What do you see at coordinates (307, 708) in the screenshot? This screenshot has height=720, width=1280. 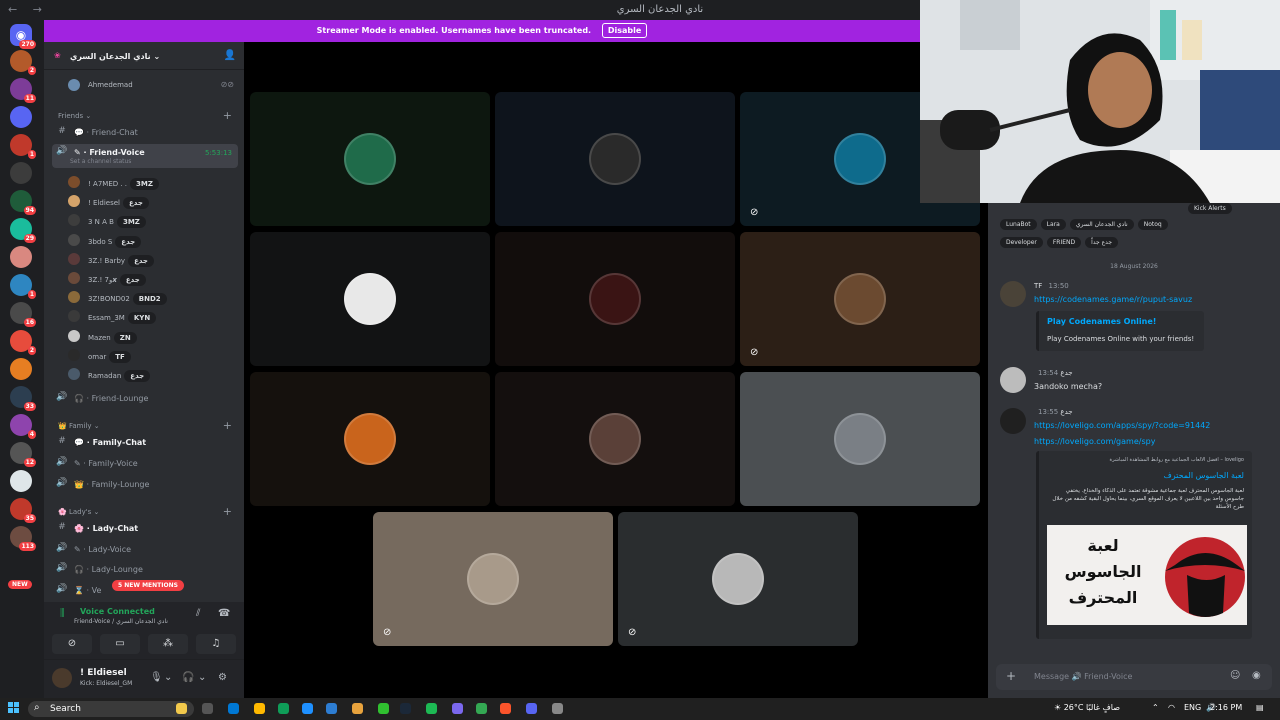 I see `store-icon` at bounding box center [307, 708].